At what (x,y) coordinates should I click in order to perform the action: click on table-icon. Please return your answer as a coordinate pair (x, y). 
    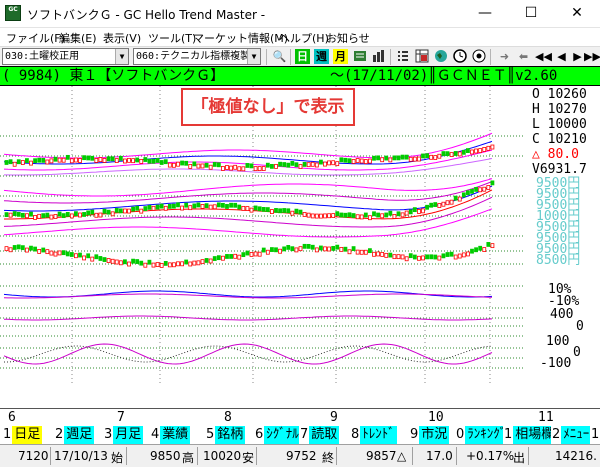
    Looking at the image, I should click on (421, 56).